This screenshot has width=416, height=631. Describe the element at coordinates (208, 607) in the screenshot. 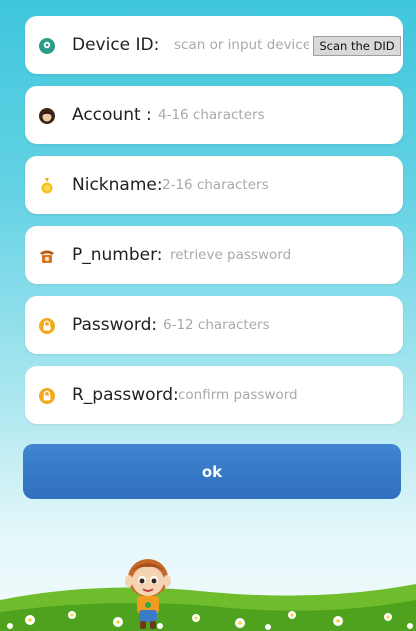

I see `meadow-illustration` at that location.